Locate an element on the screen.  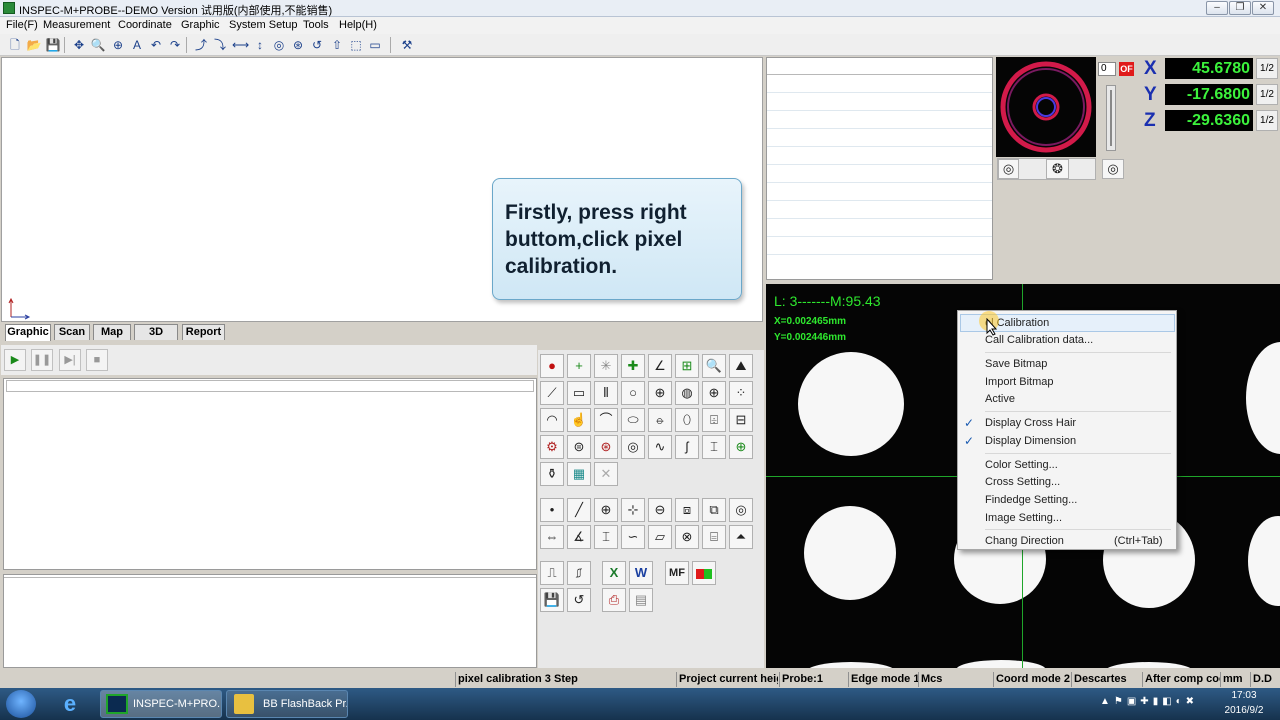
menu-graphic: Graphic is located at coordinates (200, 25).